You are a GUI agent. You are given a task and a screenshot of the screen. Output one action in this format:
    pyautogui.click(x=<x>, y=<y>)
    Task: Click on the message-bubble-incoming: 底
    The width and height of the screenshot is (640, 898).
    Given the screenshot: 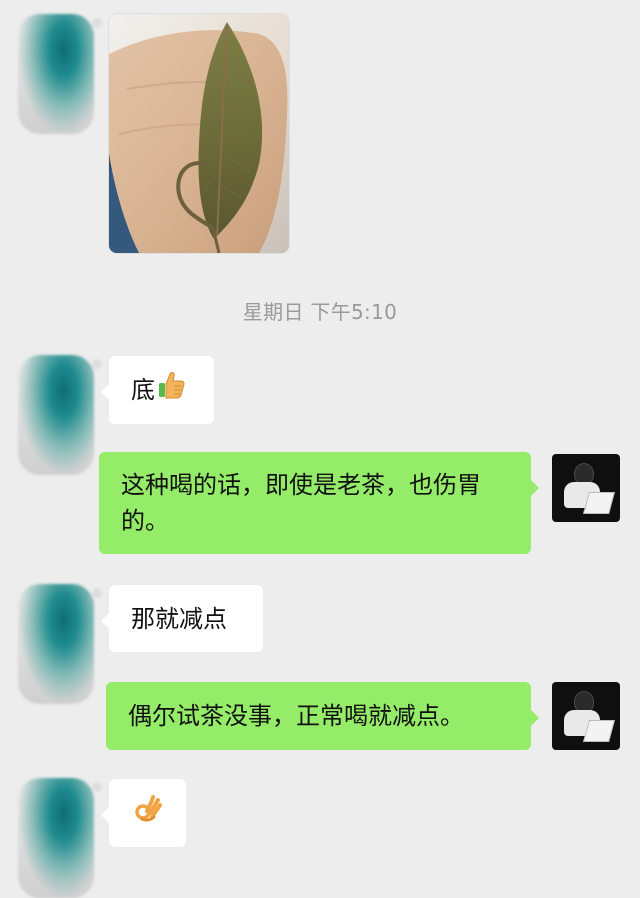 What is the action you would take?
    pyautogui.click(x=157, y=390)
    